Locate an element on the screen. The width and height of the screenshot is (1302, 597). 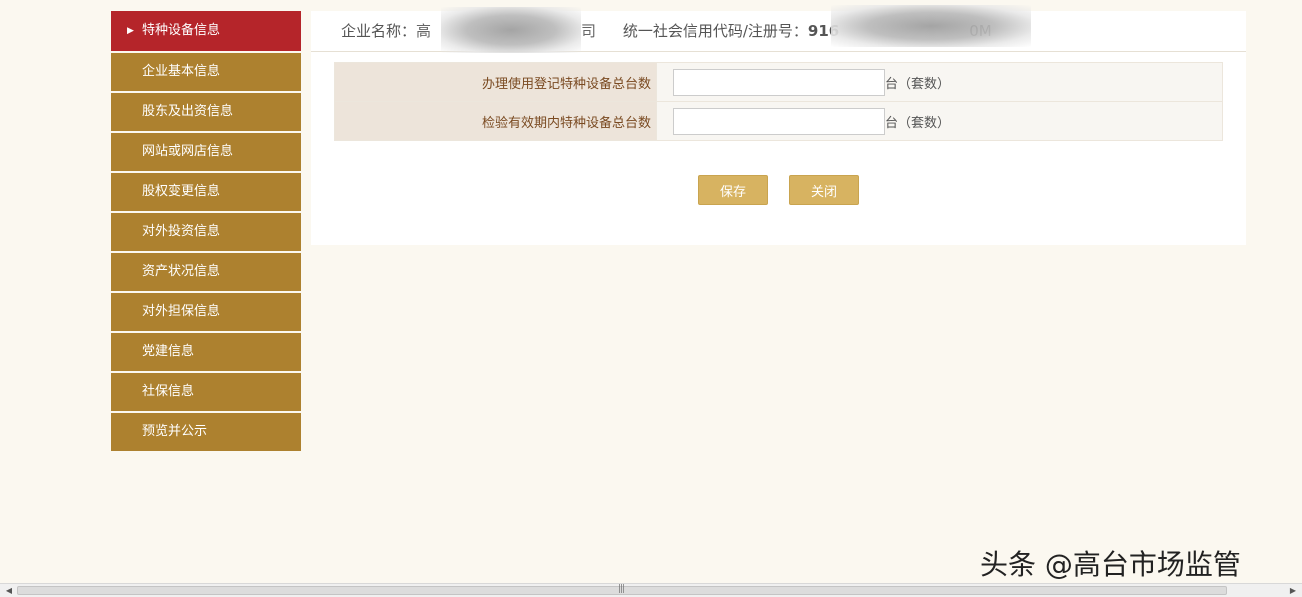
company-name-label: 企业名称： is located at coordinates (379, 31).